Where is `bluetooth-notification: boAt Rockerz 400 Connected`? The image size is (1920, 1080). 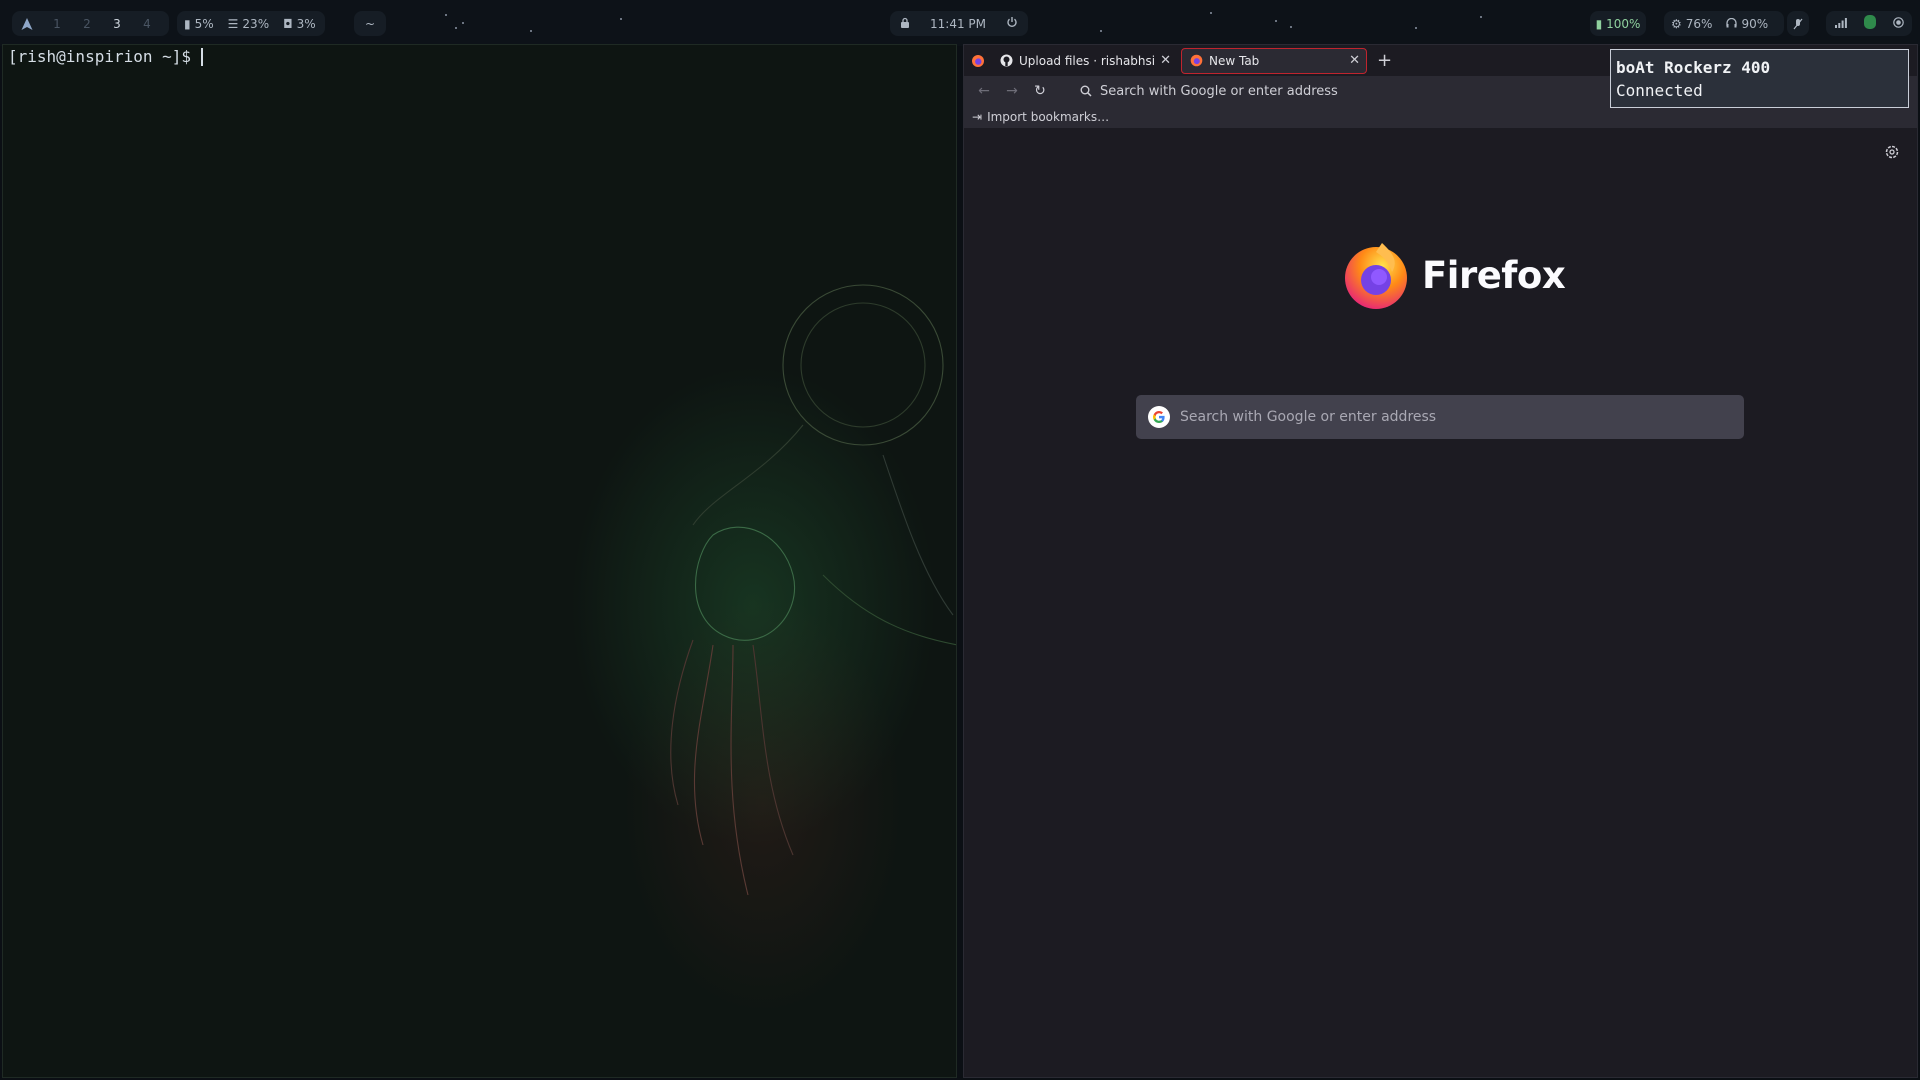
bluetooth-notification: boAt Rockerz 400 Connected is located at coordinates (1759, 78).